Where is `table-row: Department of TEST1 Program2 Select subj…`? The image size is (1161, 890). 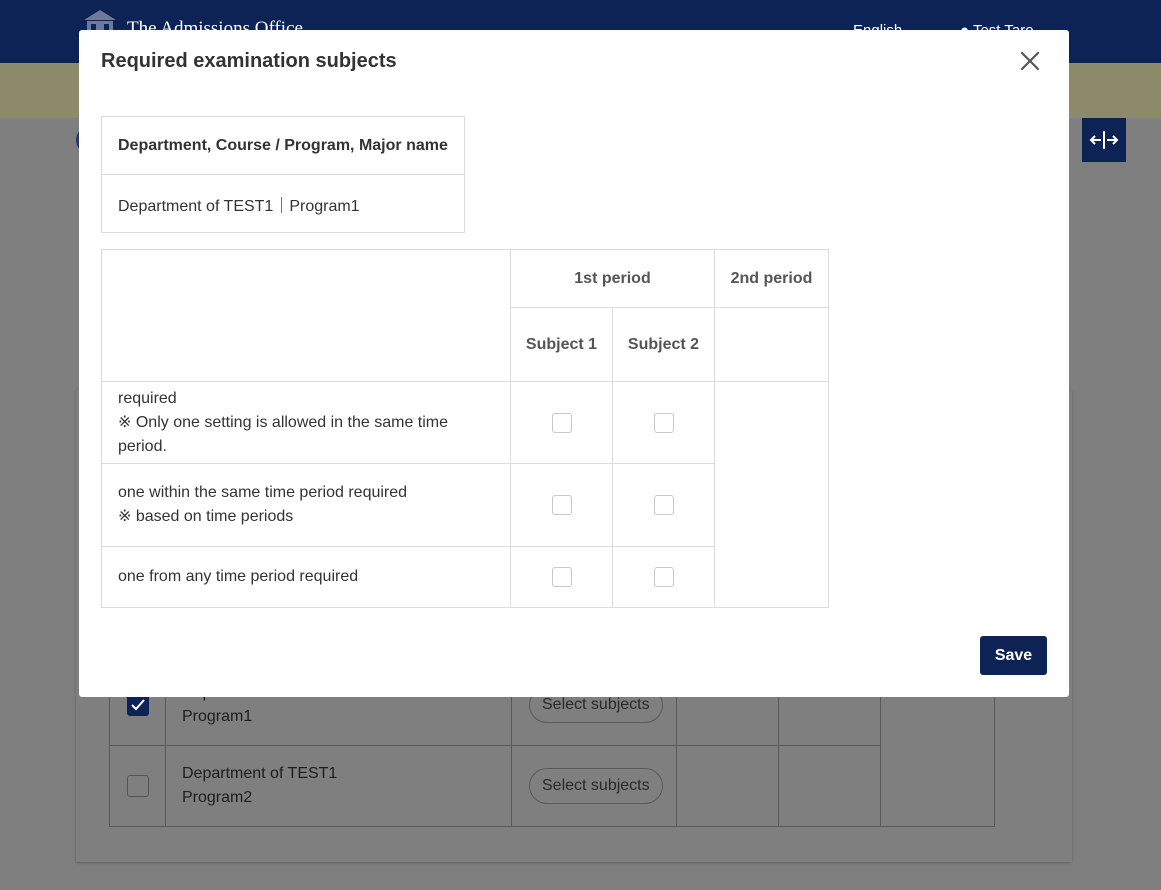
table-row: Department of TEST1 Program2 Select subj… is located at coordinates (552, 786).